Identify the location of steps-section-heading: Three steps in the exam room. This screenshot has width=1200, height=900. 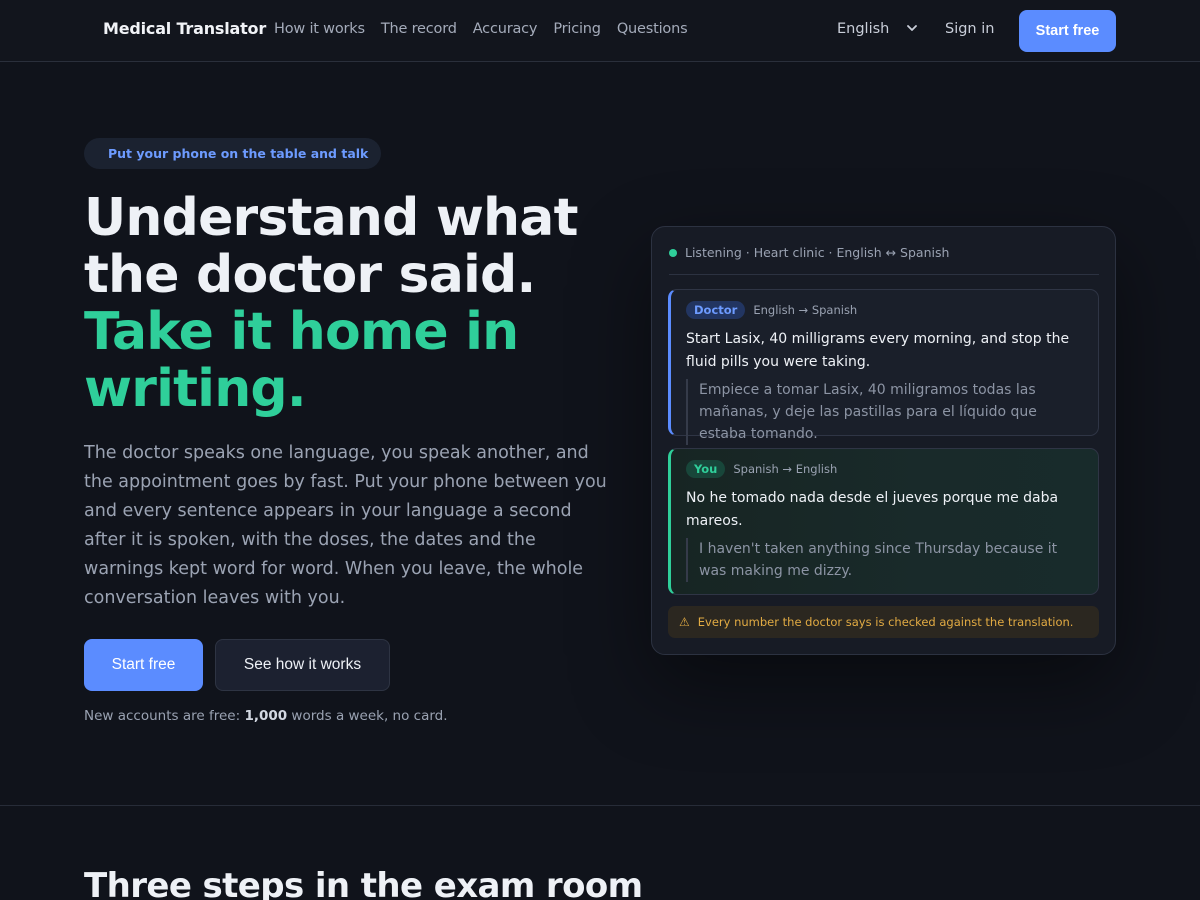
(363, 883).